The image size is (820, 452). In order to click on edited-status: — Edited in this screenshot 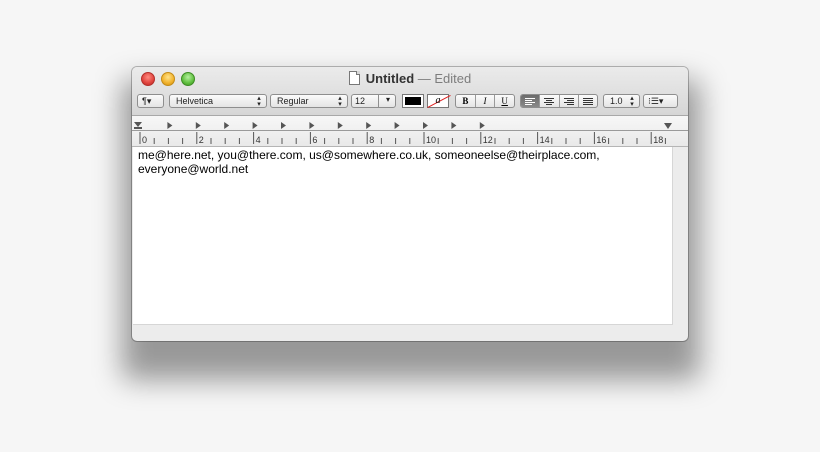, I will do `click(444, 78)`.